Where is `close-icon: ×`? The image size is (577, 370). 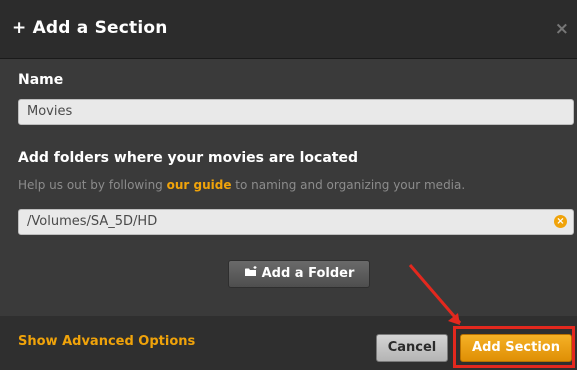 close-icon: × is located at coordinates (562, 29).